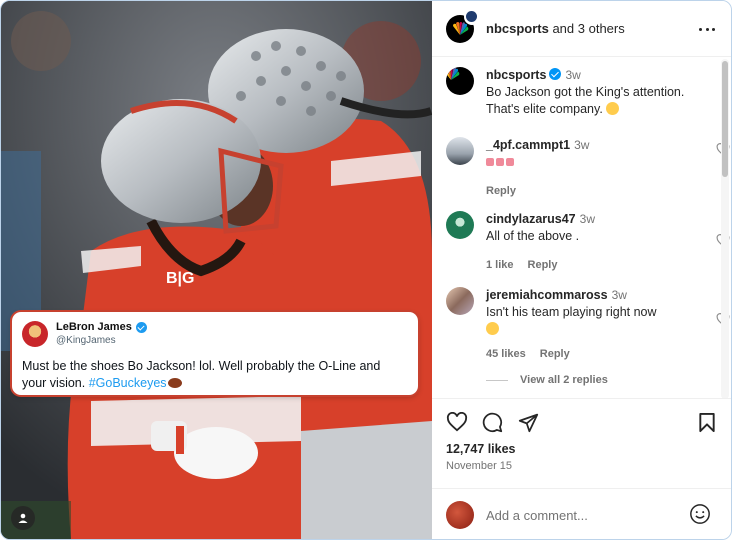  Describe the element at coordinates (481, 449) in the screenshot. I see `likes-count: 12,747 likes` at that location.